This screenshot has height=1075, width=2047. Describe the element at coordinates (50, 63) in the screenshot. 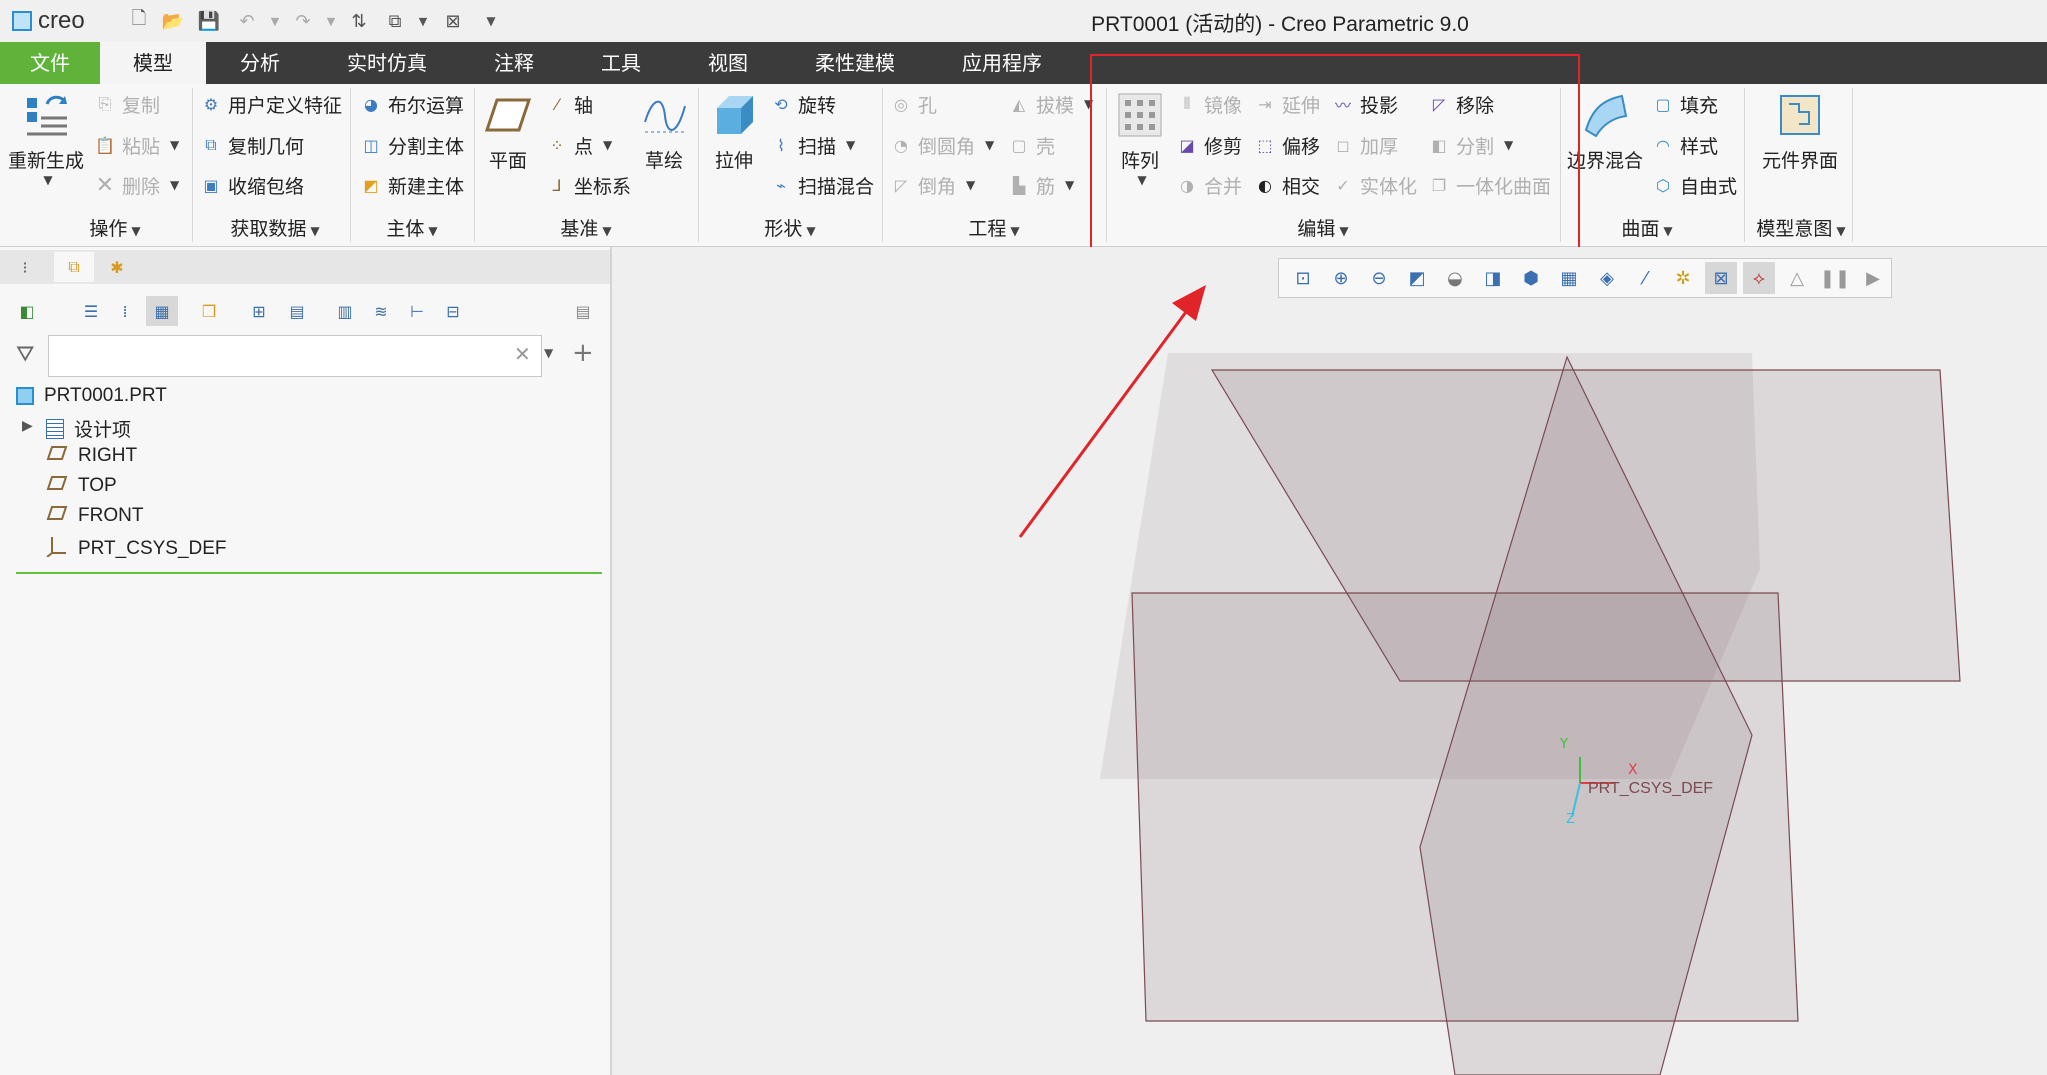

I see `tab-file: 文件` at that location.